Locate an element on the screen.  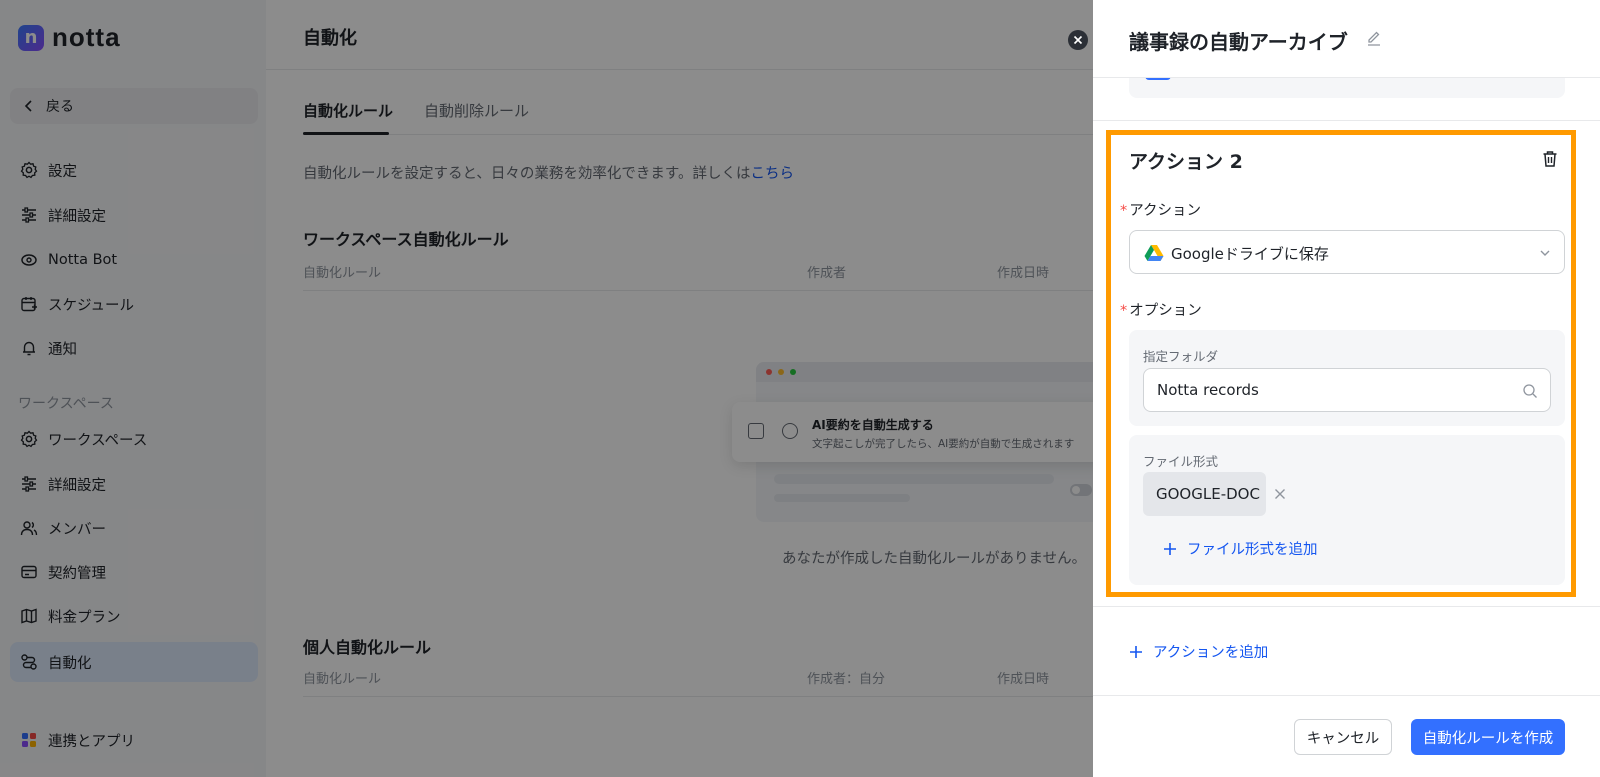
option-field-label: * オプション is located at coordinates (1161, 309).